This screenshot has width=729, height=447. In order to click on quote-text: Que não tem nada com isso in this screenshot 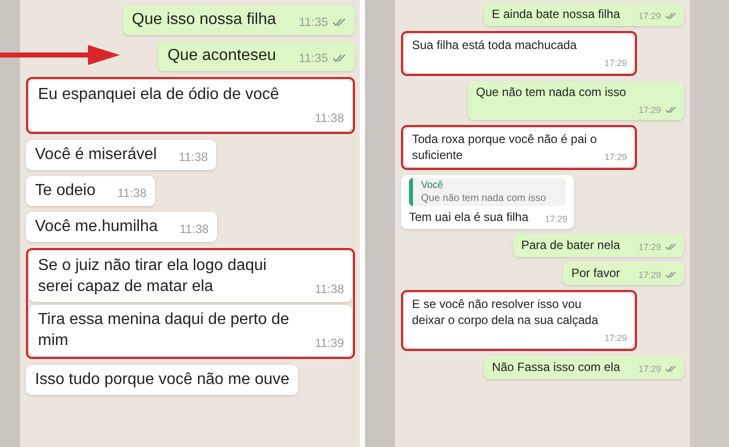, I will do `click(484, 198)`.